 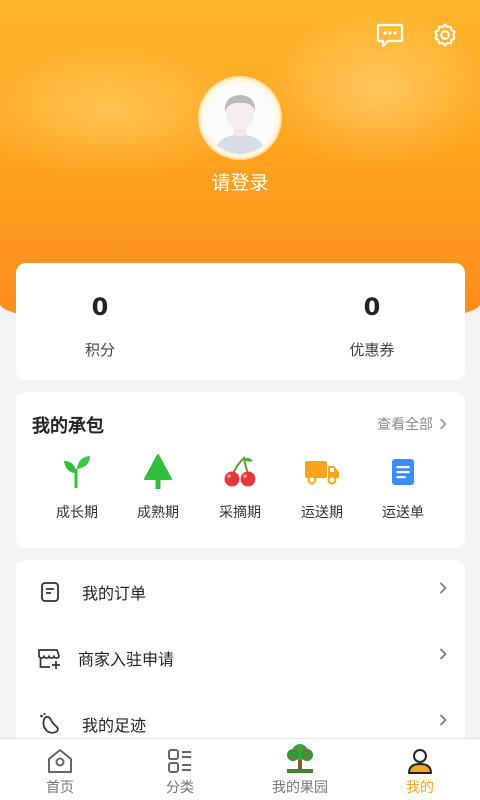 What do you see at coordinates (240, 118) in the screenshot?
I see `avatar` at bounding box center [240, 118].